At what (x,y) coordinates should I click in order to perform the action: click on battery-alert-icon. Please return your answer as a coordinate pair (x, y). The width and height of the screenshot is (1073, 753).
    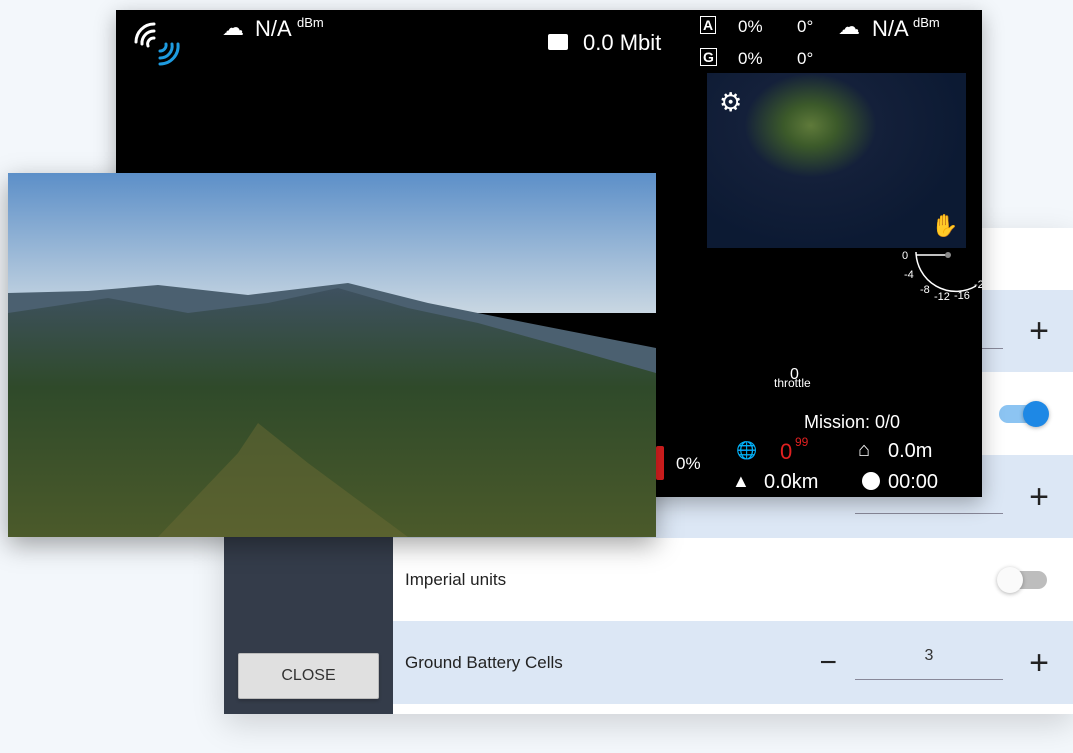
    Looking at the image, I should click on (660, 463).